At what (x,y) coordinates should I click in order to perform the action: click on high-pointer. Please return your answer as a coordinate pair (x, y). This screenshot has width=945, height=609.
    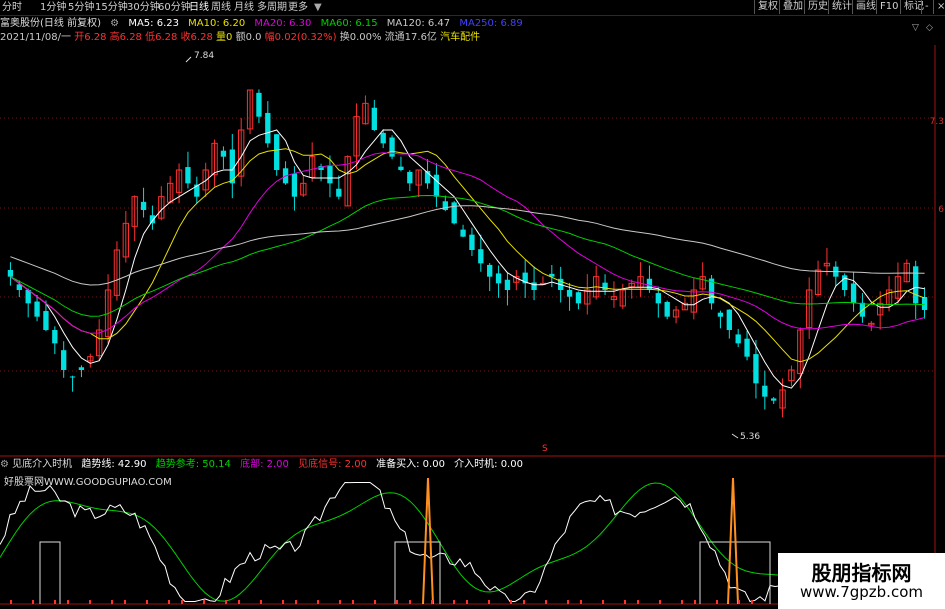
    Looking at the image, I should click on (188, 59).